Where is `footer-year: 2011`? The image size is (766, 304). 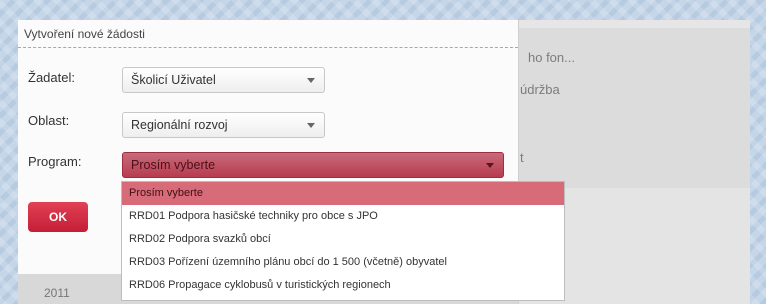
footer-year: 2011 is located at coordinates (57, 293).